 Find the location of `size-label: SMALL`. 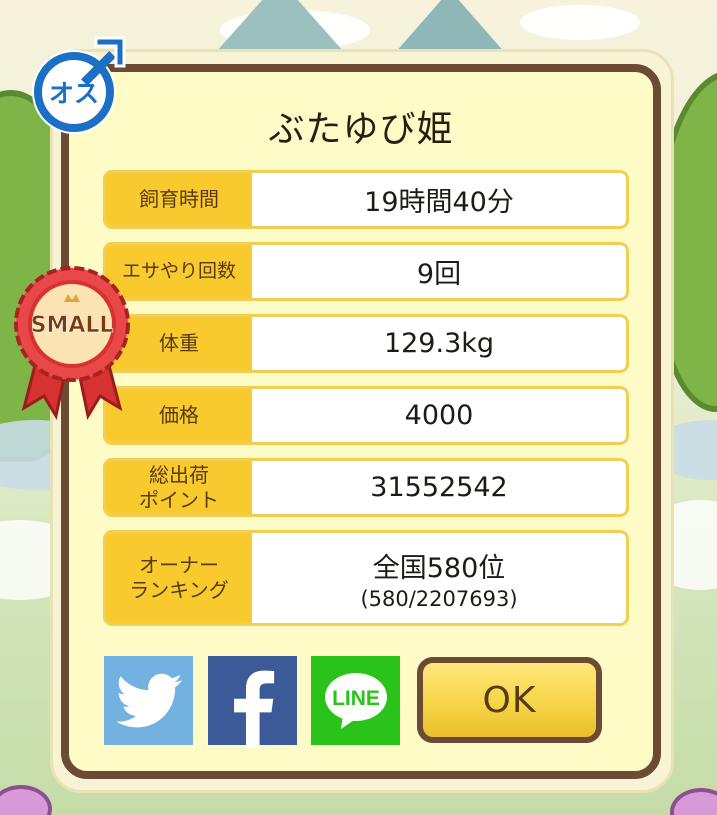

size-label: SMALL is located at coordinates (72, 325).